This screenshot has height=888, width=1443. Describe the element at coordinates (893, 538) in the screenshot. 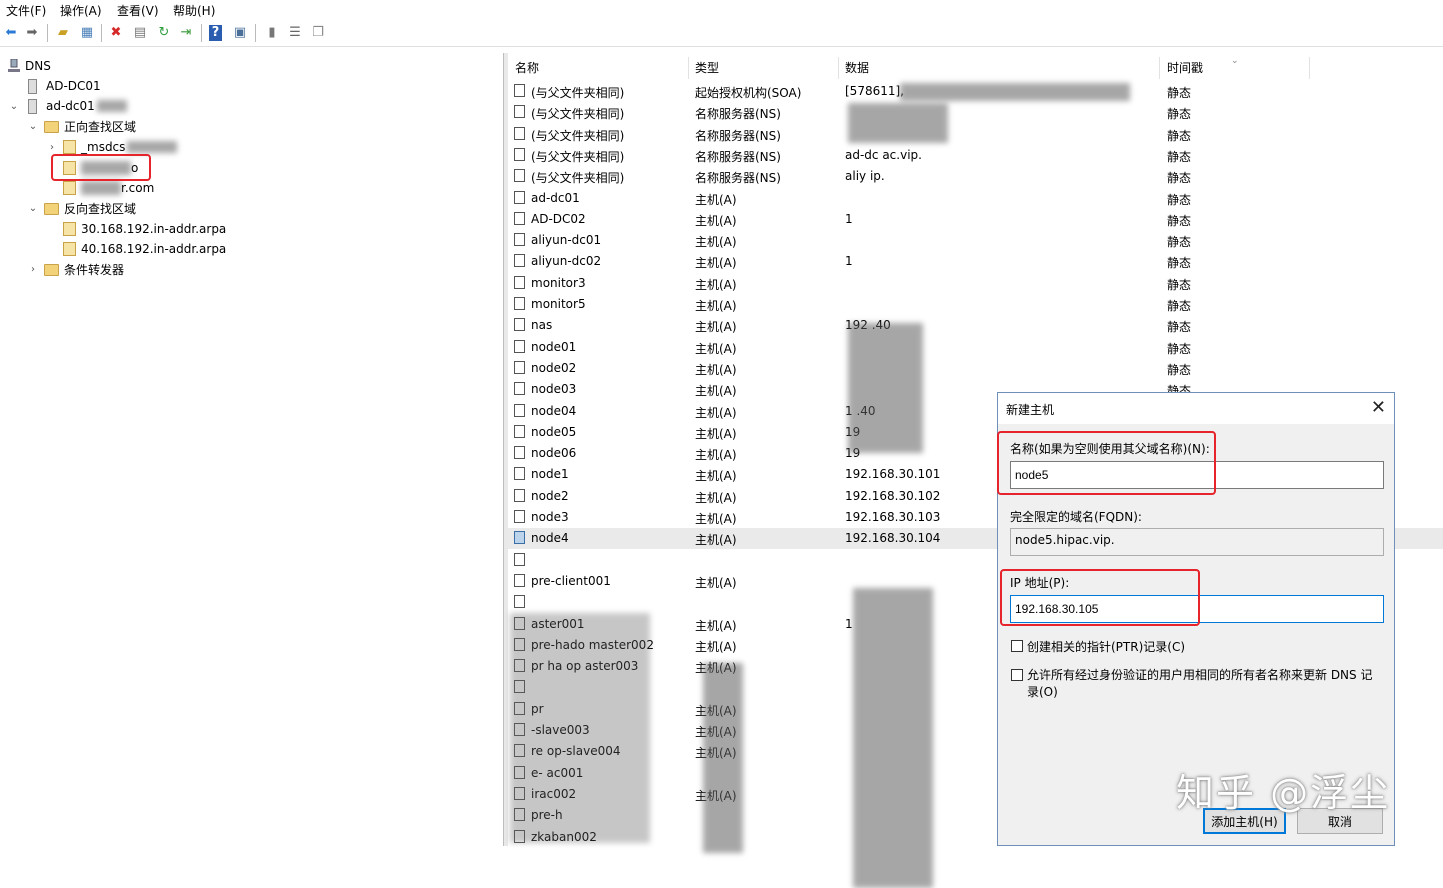

I see `cell-data: 192.168.30.104` at that location.